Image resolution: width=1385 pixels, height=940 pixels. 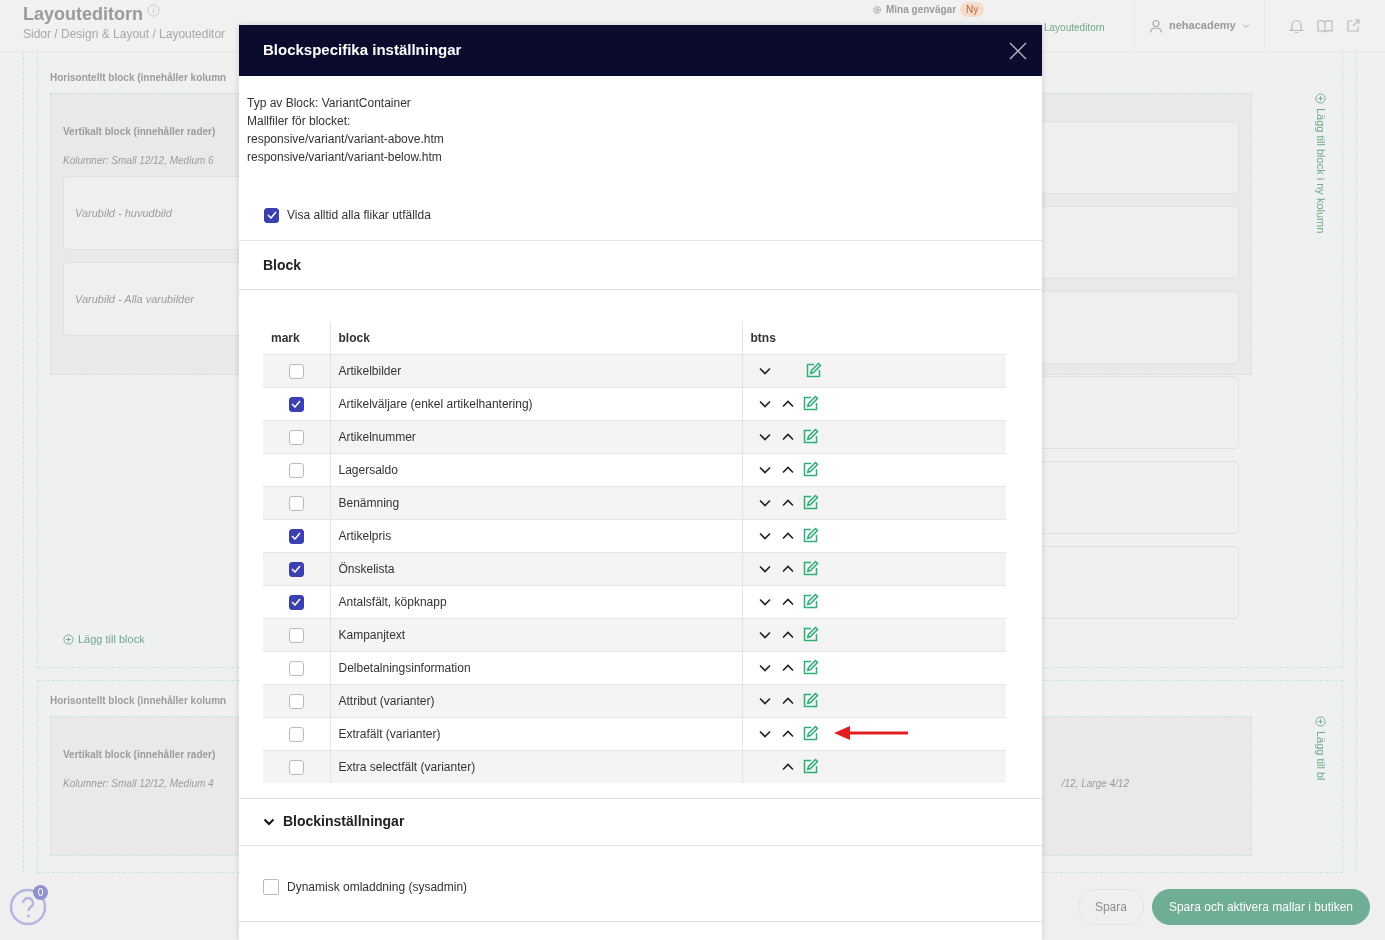 What do you see at coordinates (1245, 25) in the screenshot?
I see `caret-icon` at bounding box center [1245, 25].